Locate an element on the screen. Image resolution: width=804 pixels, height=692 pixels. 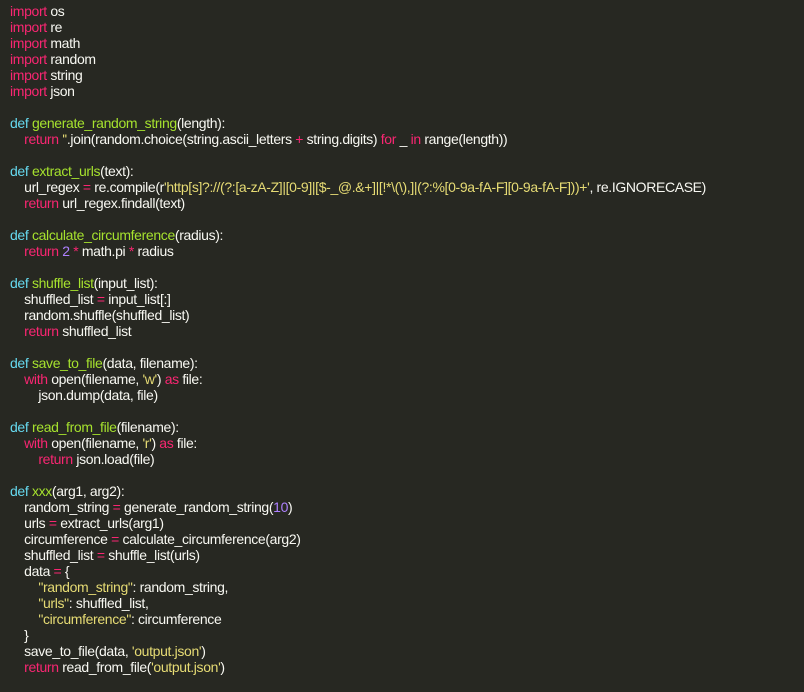
code-token: json.load(file) is located at coordinates (113, 459).